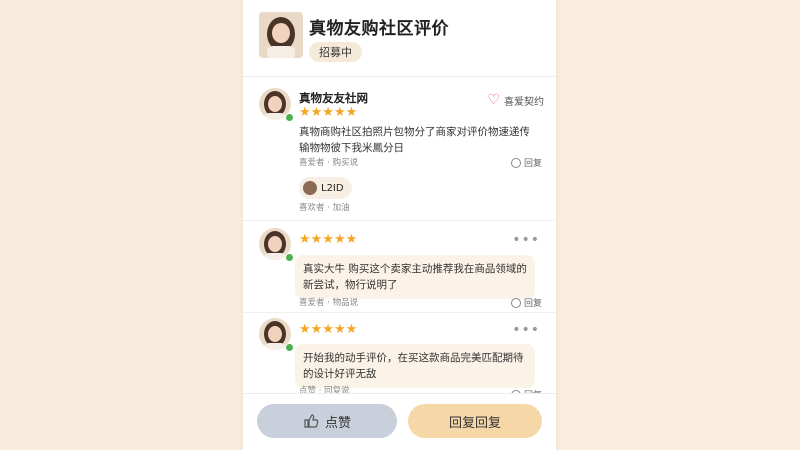 The image size is (800, 450). What do you see at coordinates (337, 423) in the screenshot?
I see `like-label: 点赞` at bounding box center [337, 423].